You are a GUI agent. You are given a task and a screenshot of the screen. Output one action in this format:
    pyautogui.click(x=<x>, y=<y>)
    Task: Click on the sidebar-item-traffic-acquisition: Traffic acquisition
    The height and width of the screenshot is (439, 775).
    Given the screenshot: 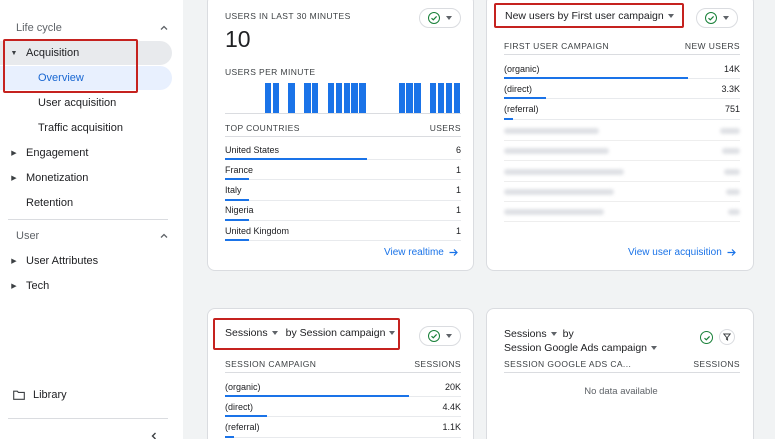 What is the action you would take?
    pyautogui.click(x=86, y=128)
    